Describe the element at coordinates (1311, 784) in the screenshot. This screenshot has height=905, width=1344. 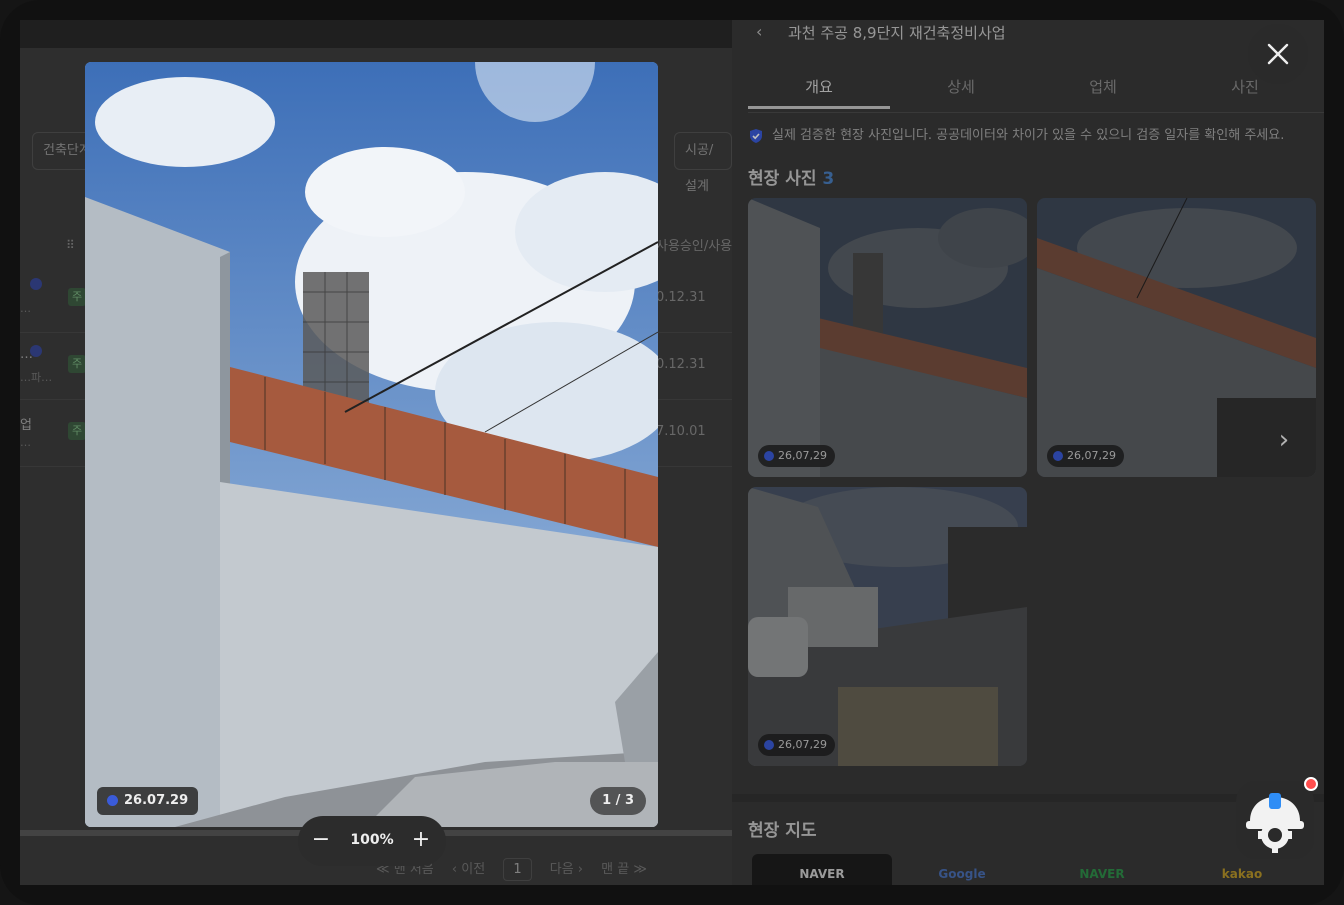
I see `notification-dot` at that location.